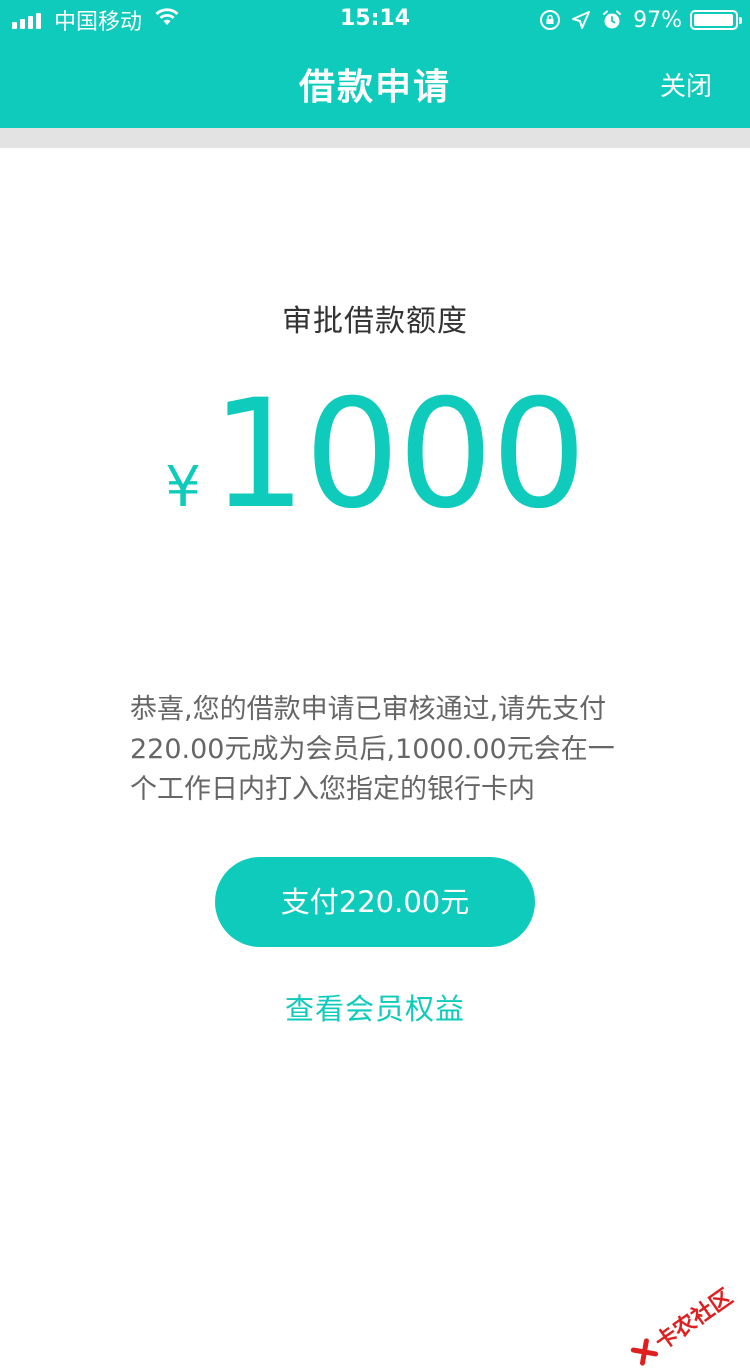 The height and width of the screenshot is (1372, 750). Describe the element at coordinates (374, 87) in the screenshot. I see `page-title: 借款申请` at that location.